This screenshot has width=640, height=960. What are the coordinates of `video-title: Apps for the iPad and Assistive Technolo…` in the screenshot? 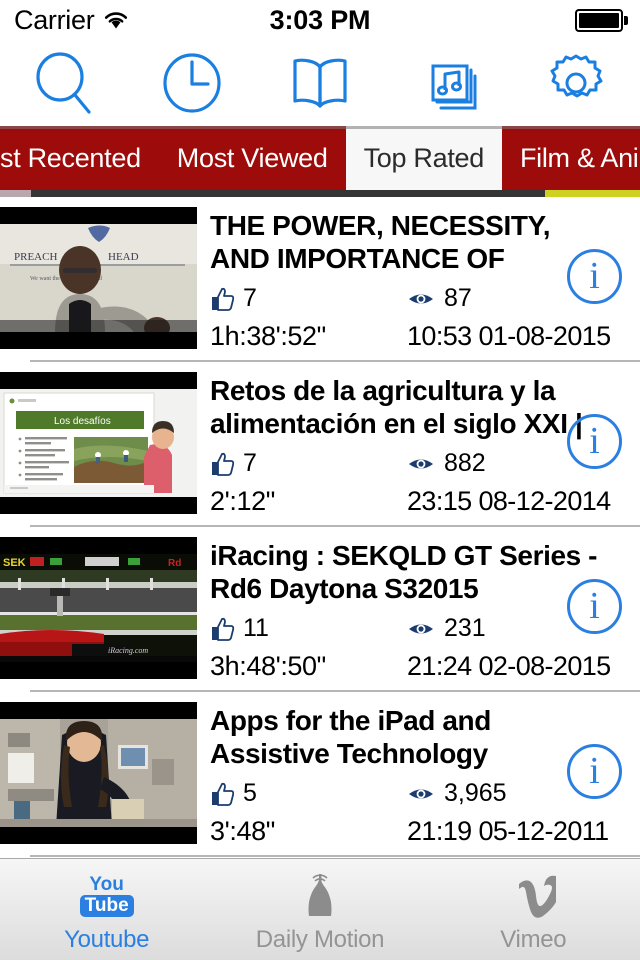 It's located at (350, 737).